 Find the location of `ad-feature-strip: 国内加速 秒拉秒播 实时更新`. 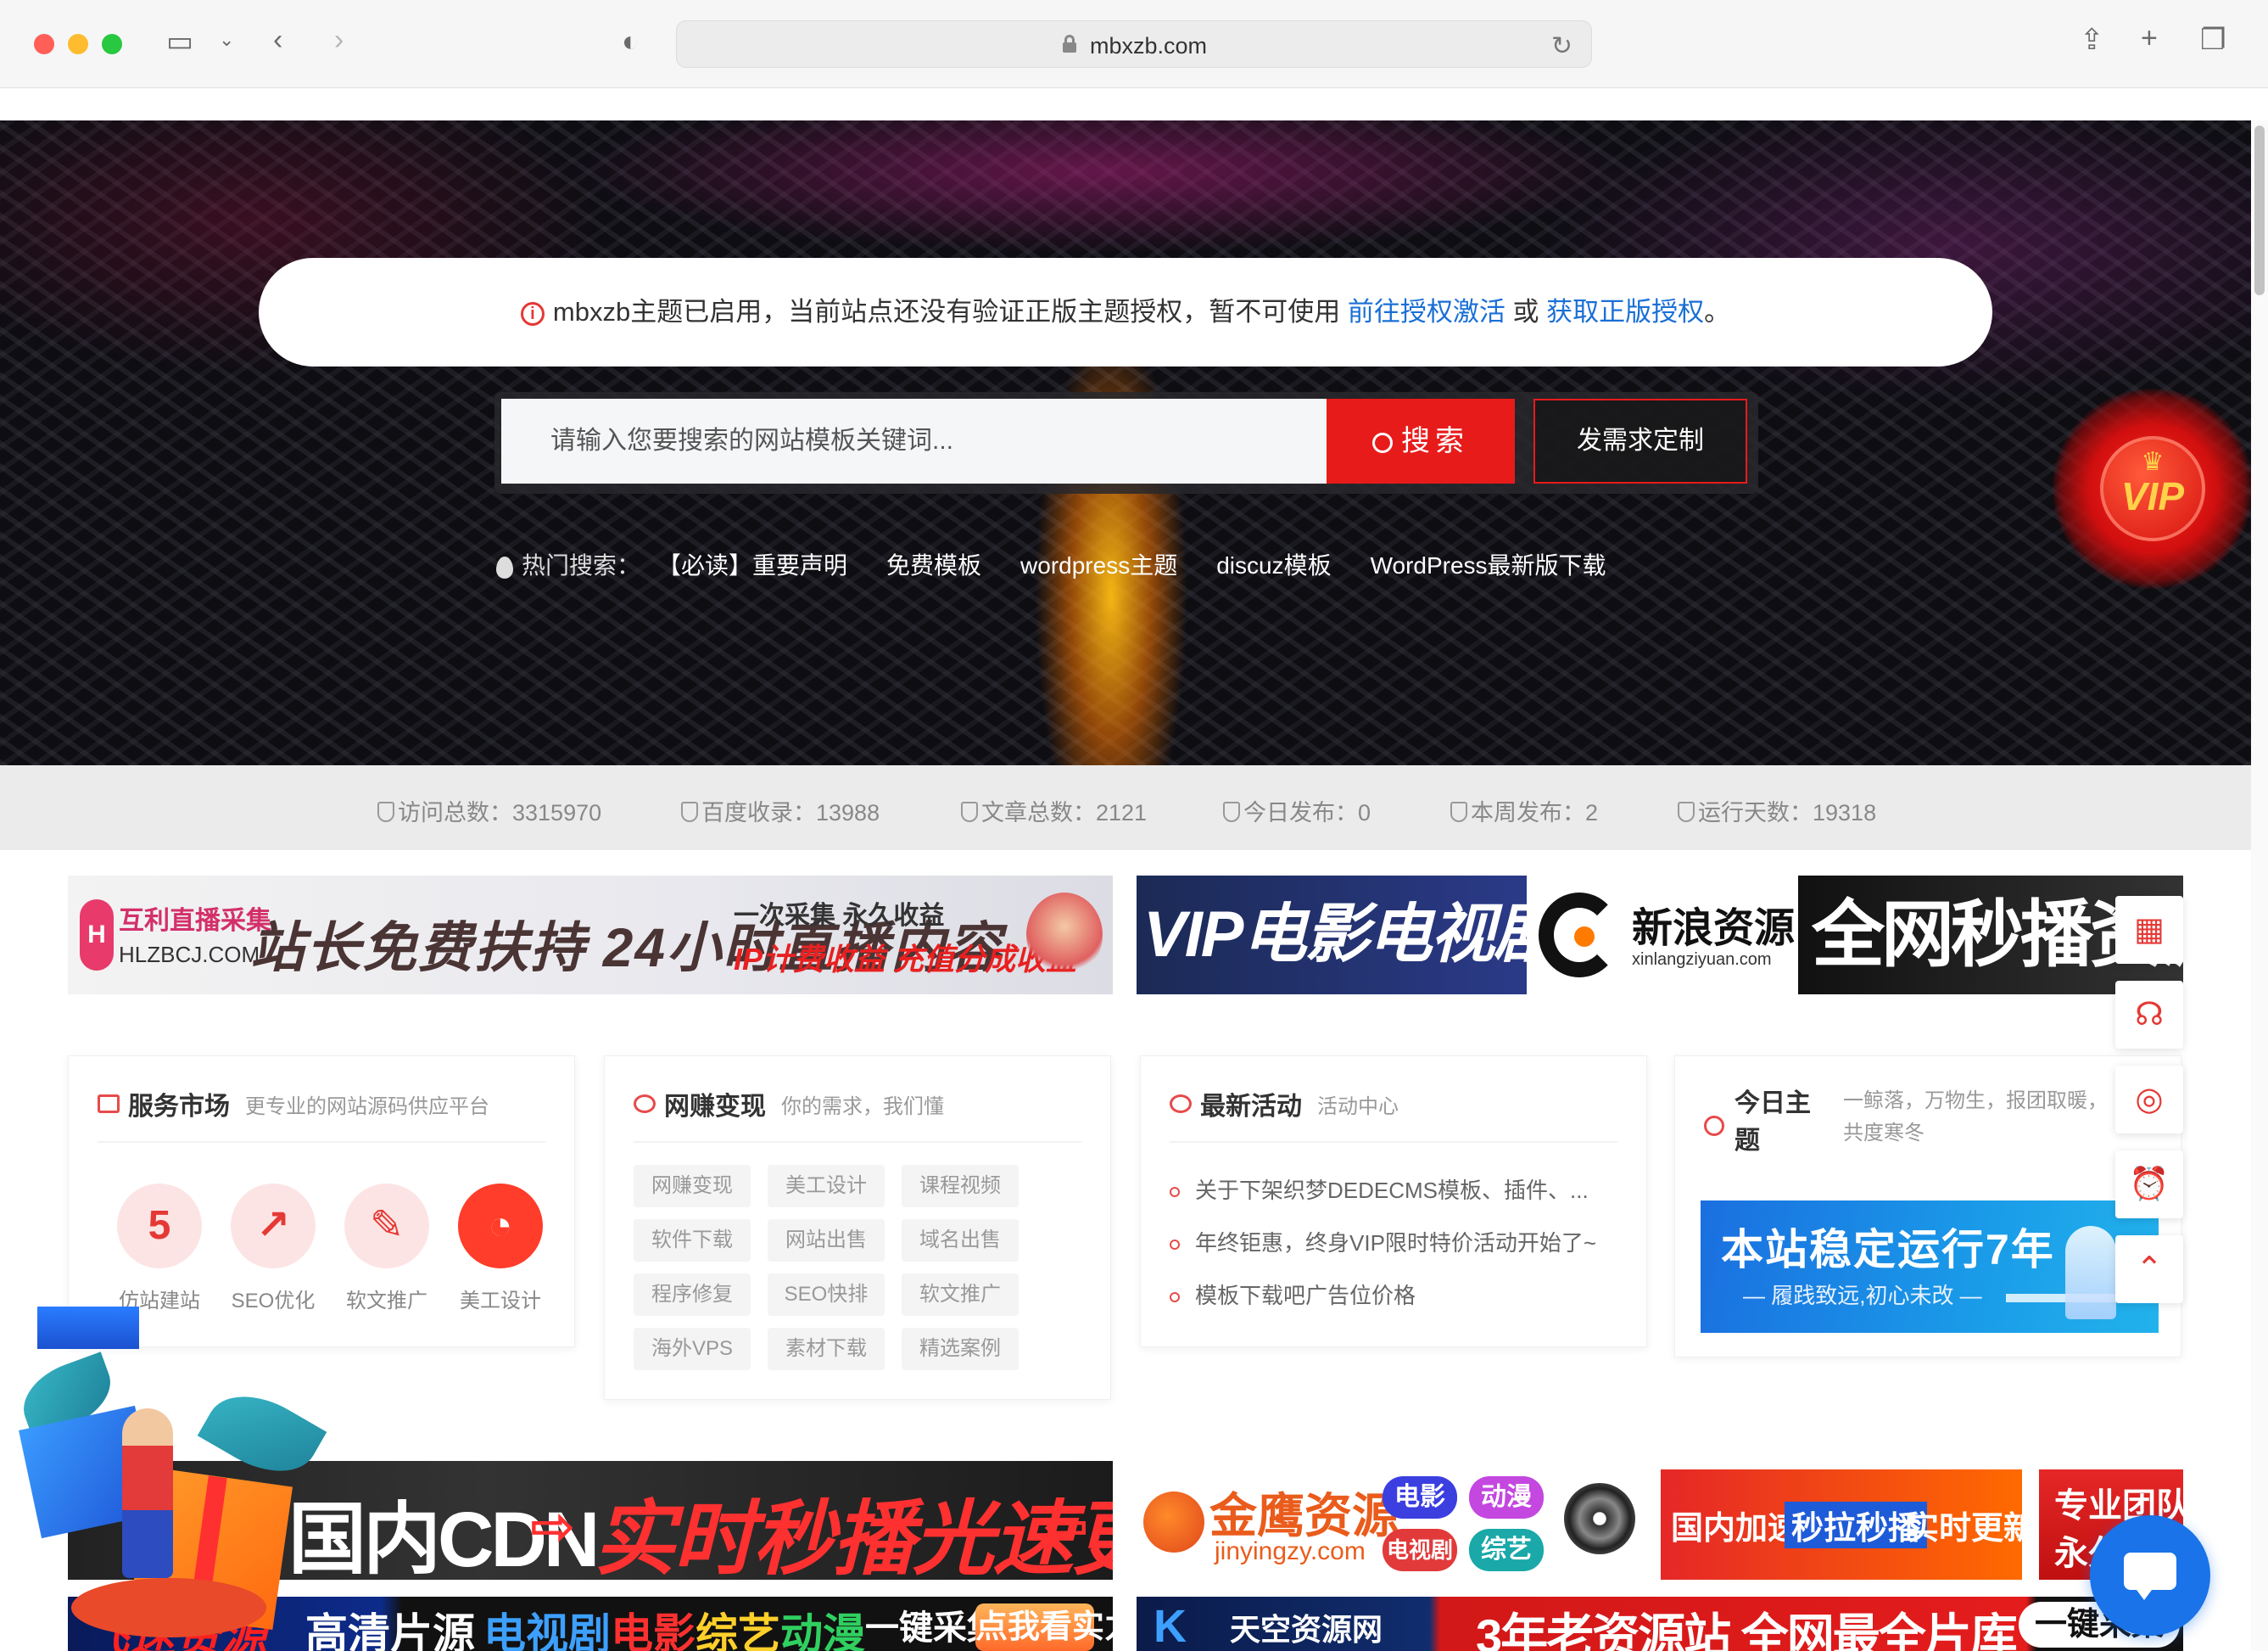

ad-feature-strip: 国内加速 秒拉秒播 实时更新 is located at coordinates (1848, 1525).